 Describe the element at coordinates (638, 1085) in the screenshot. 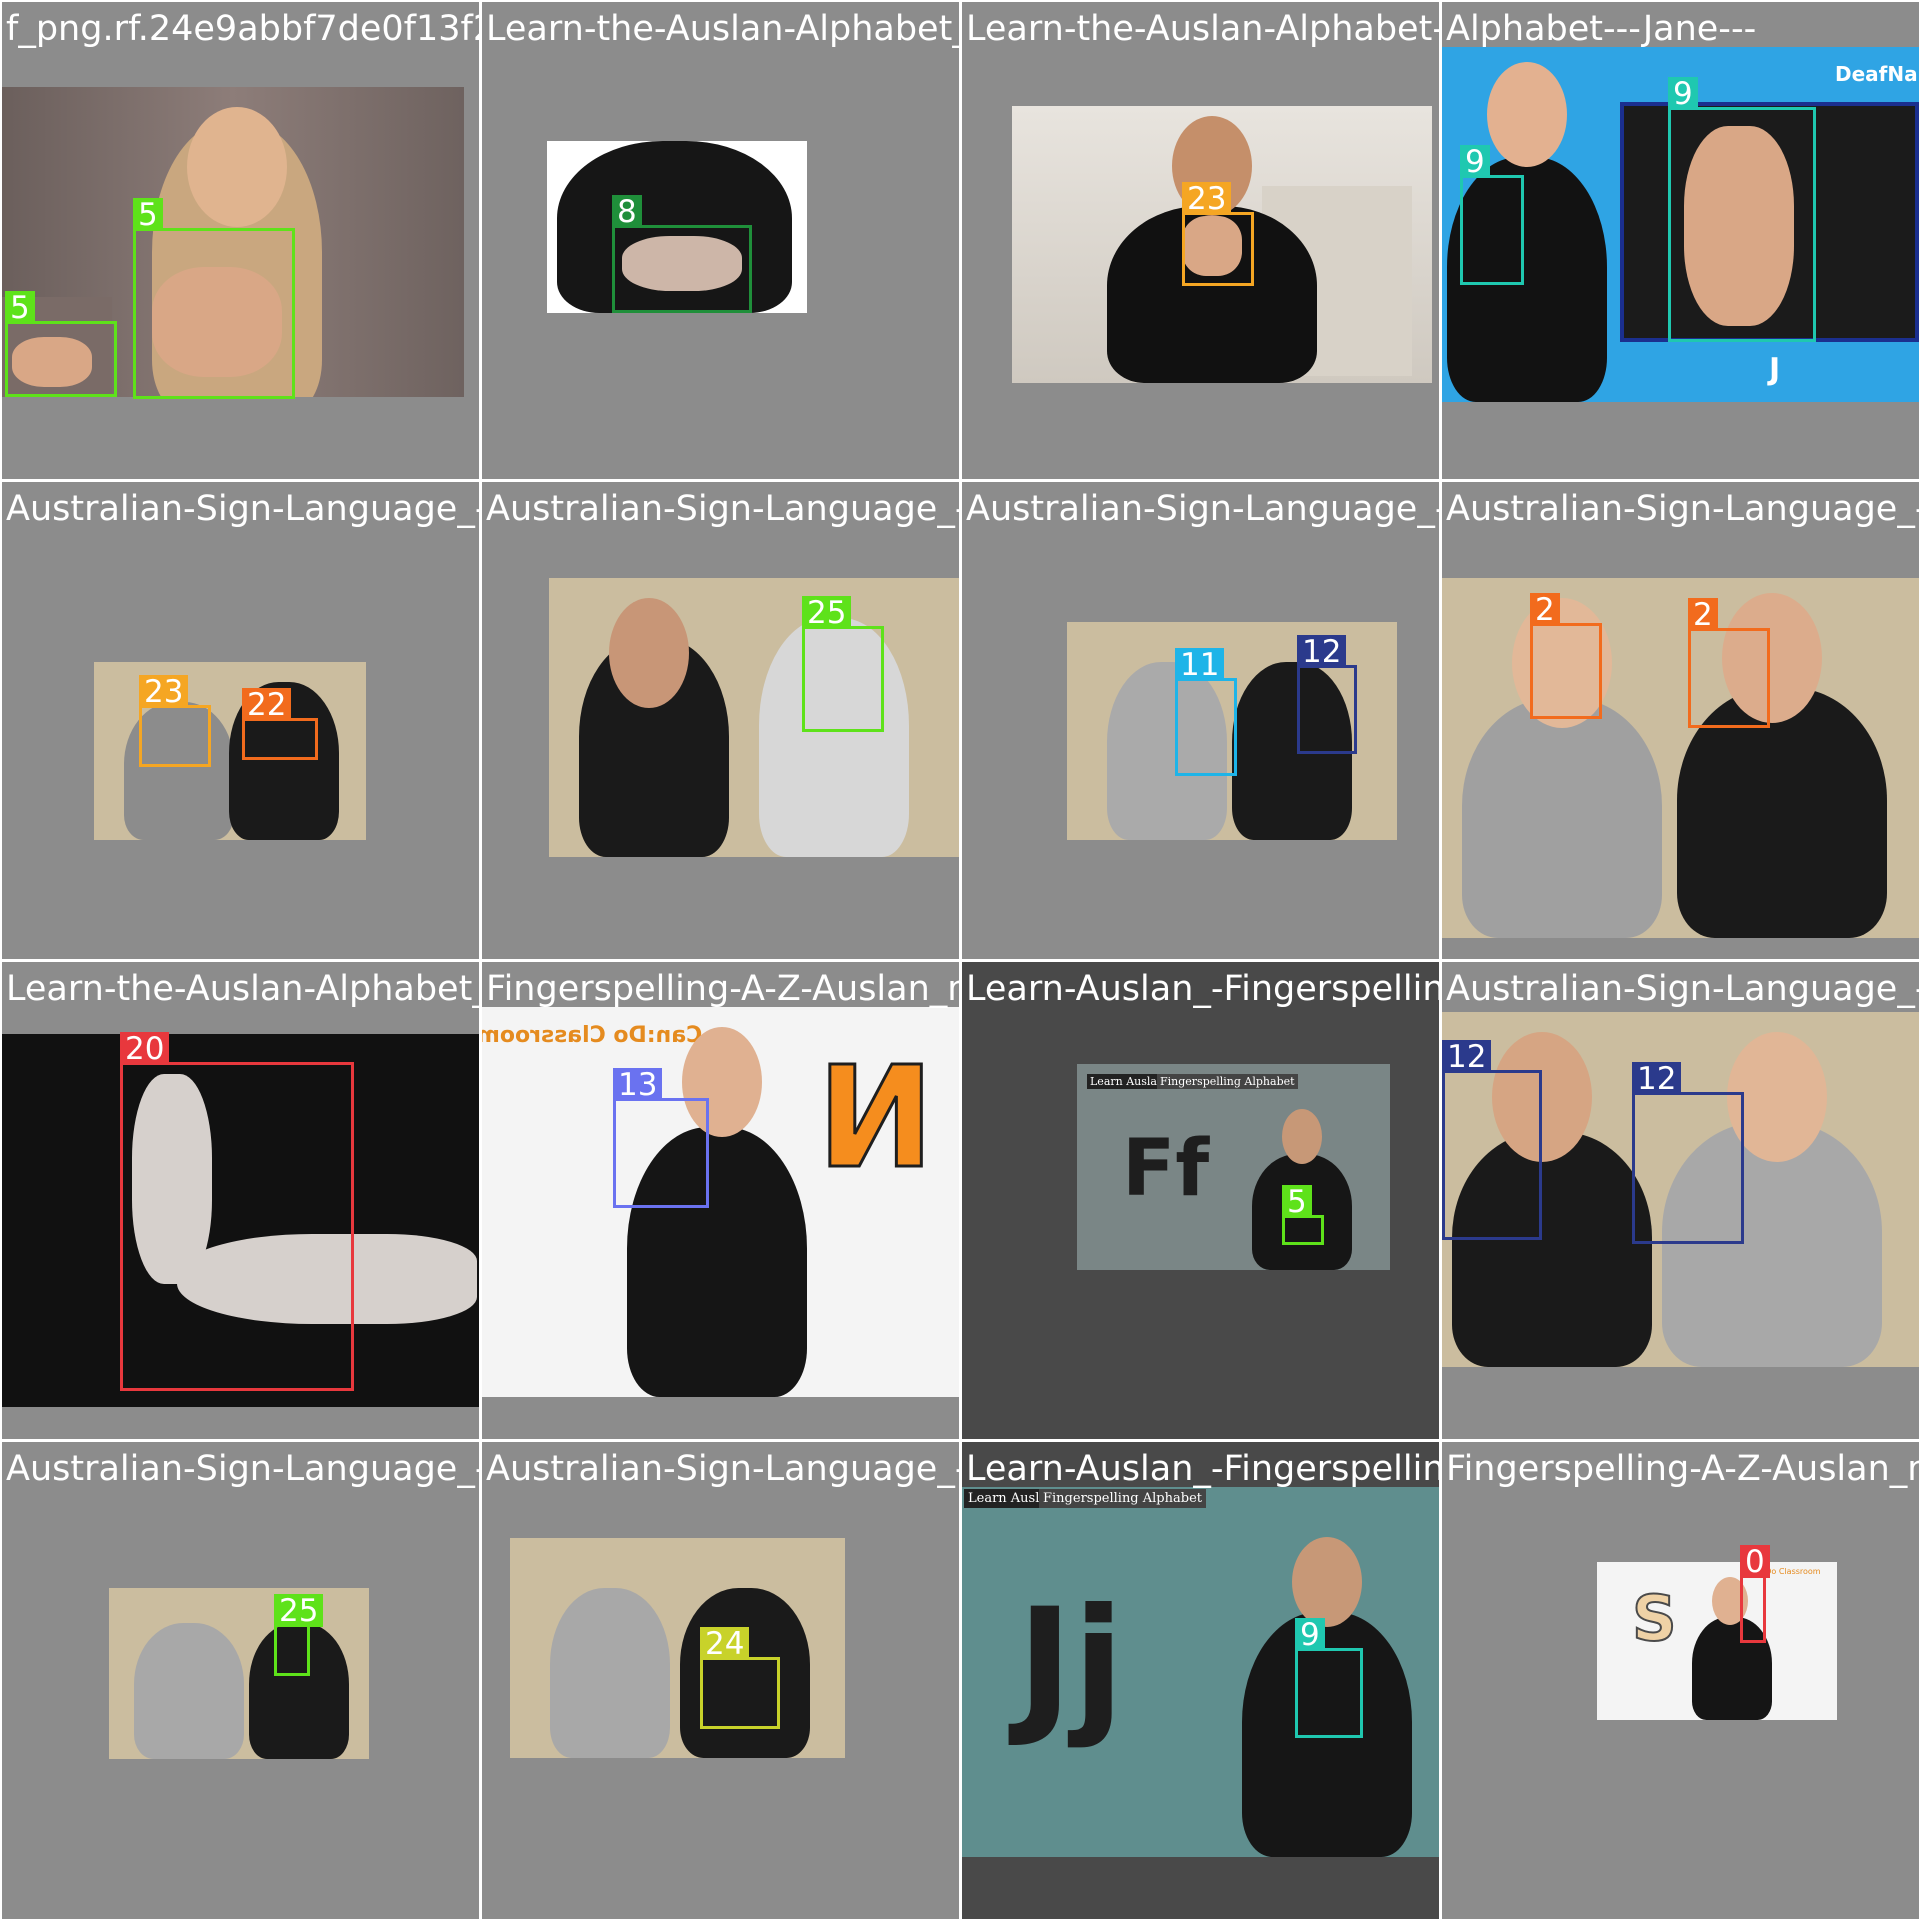

I see `box-label: 13` at that location.